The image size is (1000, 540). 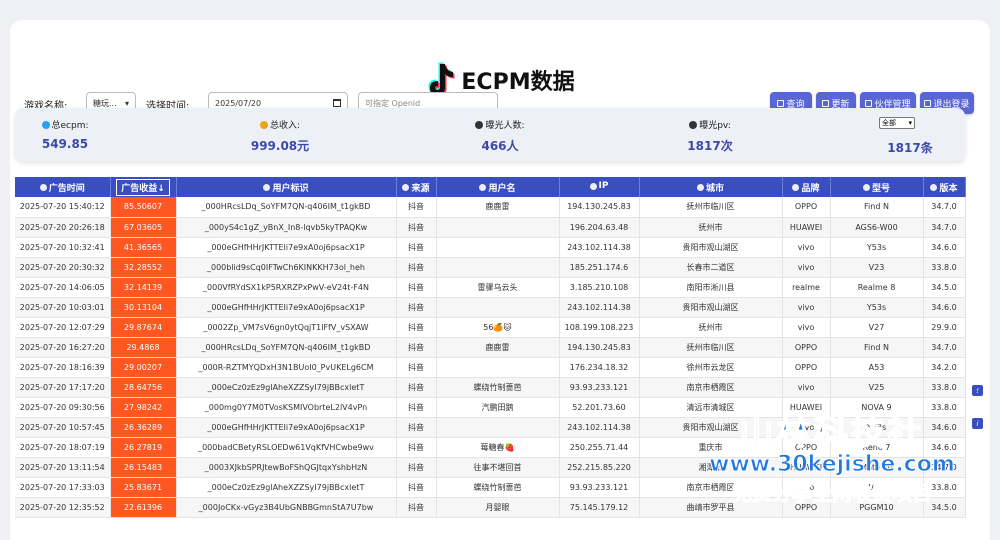 I want to click on table-cell: Find N, so click(x=877, y=207).